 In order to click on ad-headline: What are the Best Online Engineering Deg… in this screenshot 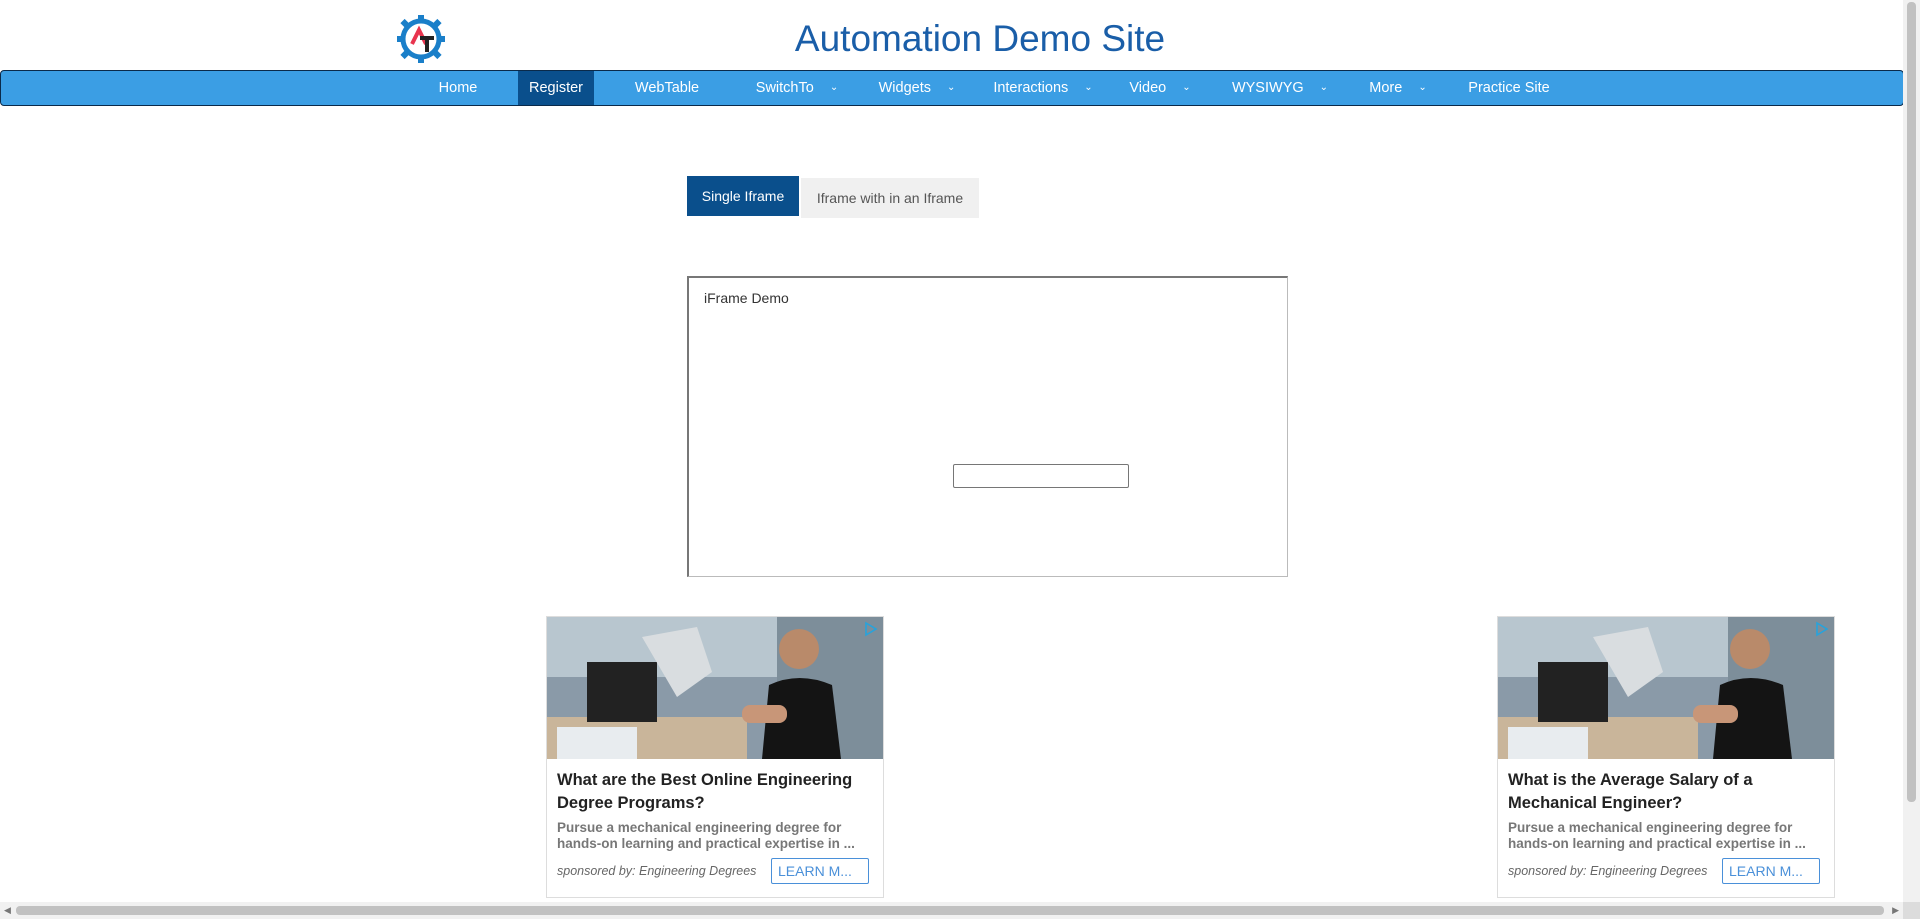, I will do `click(715, 792)`.